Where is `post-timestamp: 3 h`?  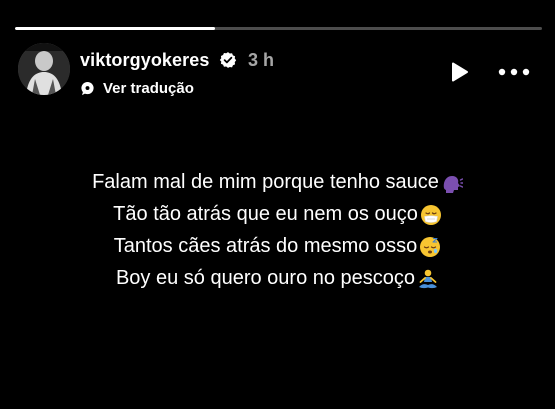
post-timestamp: 3 h is located at coordinates (261, 60).